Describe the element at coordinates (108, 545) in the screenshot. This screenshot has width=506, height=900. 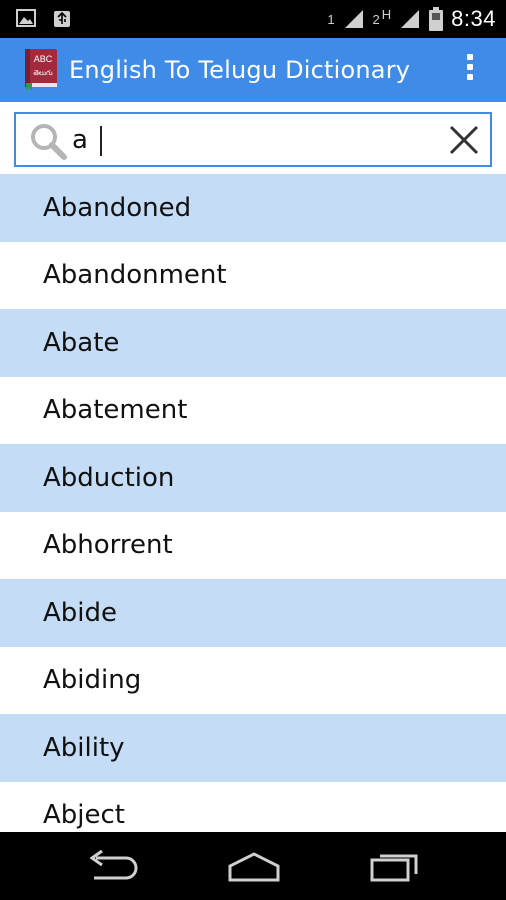
I see `list-item-label: Abhorrent` at that location.